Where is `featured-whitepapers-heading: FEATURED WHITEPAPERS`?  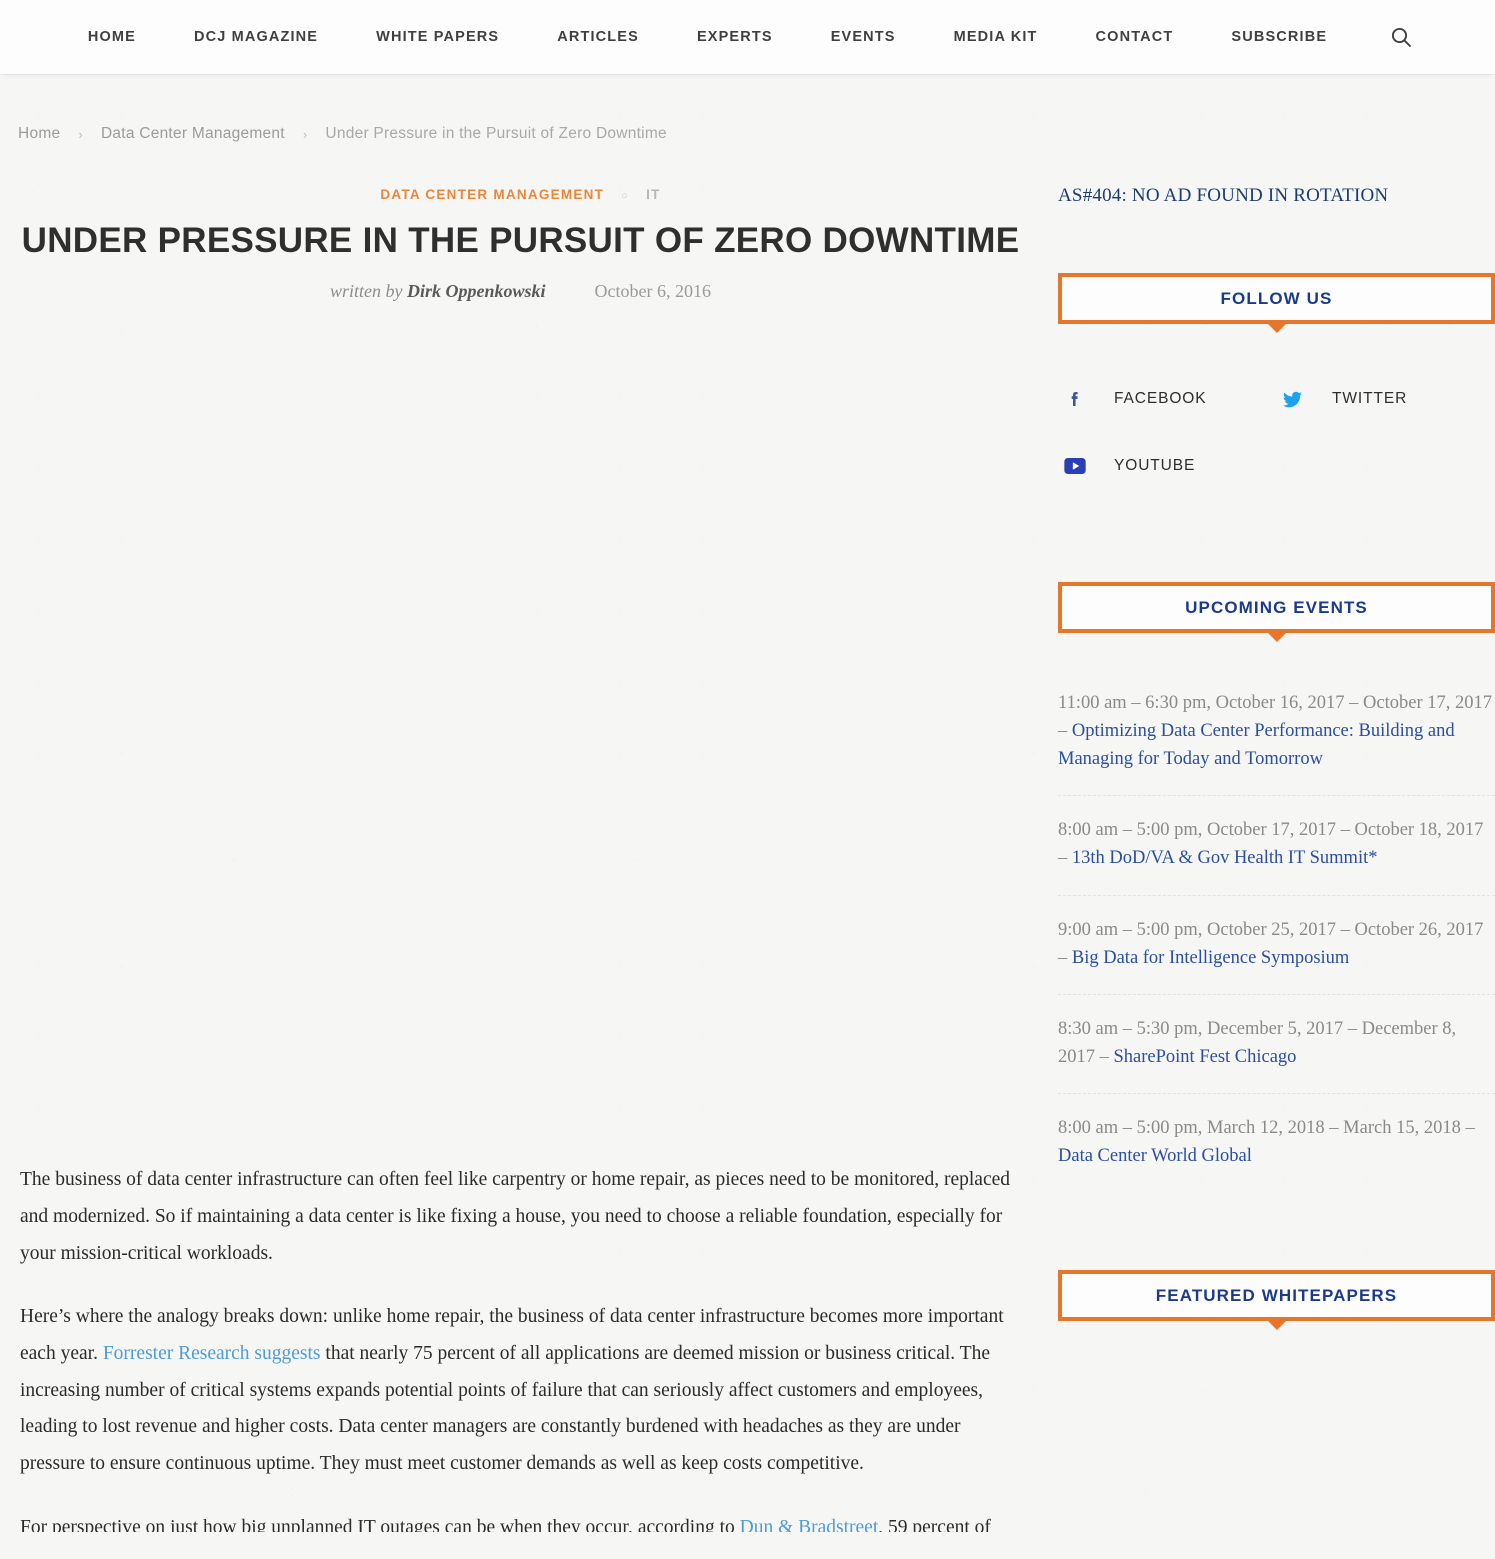
featured-whitepapers-heading: FEATURED WHITEPAPERS is located at coordinates (1276, 1296).